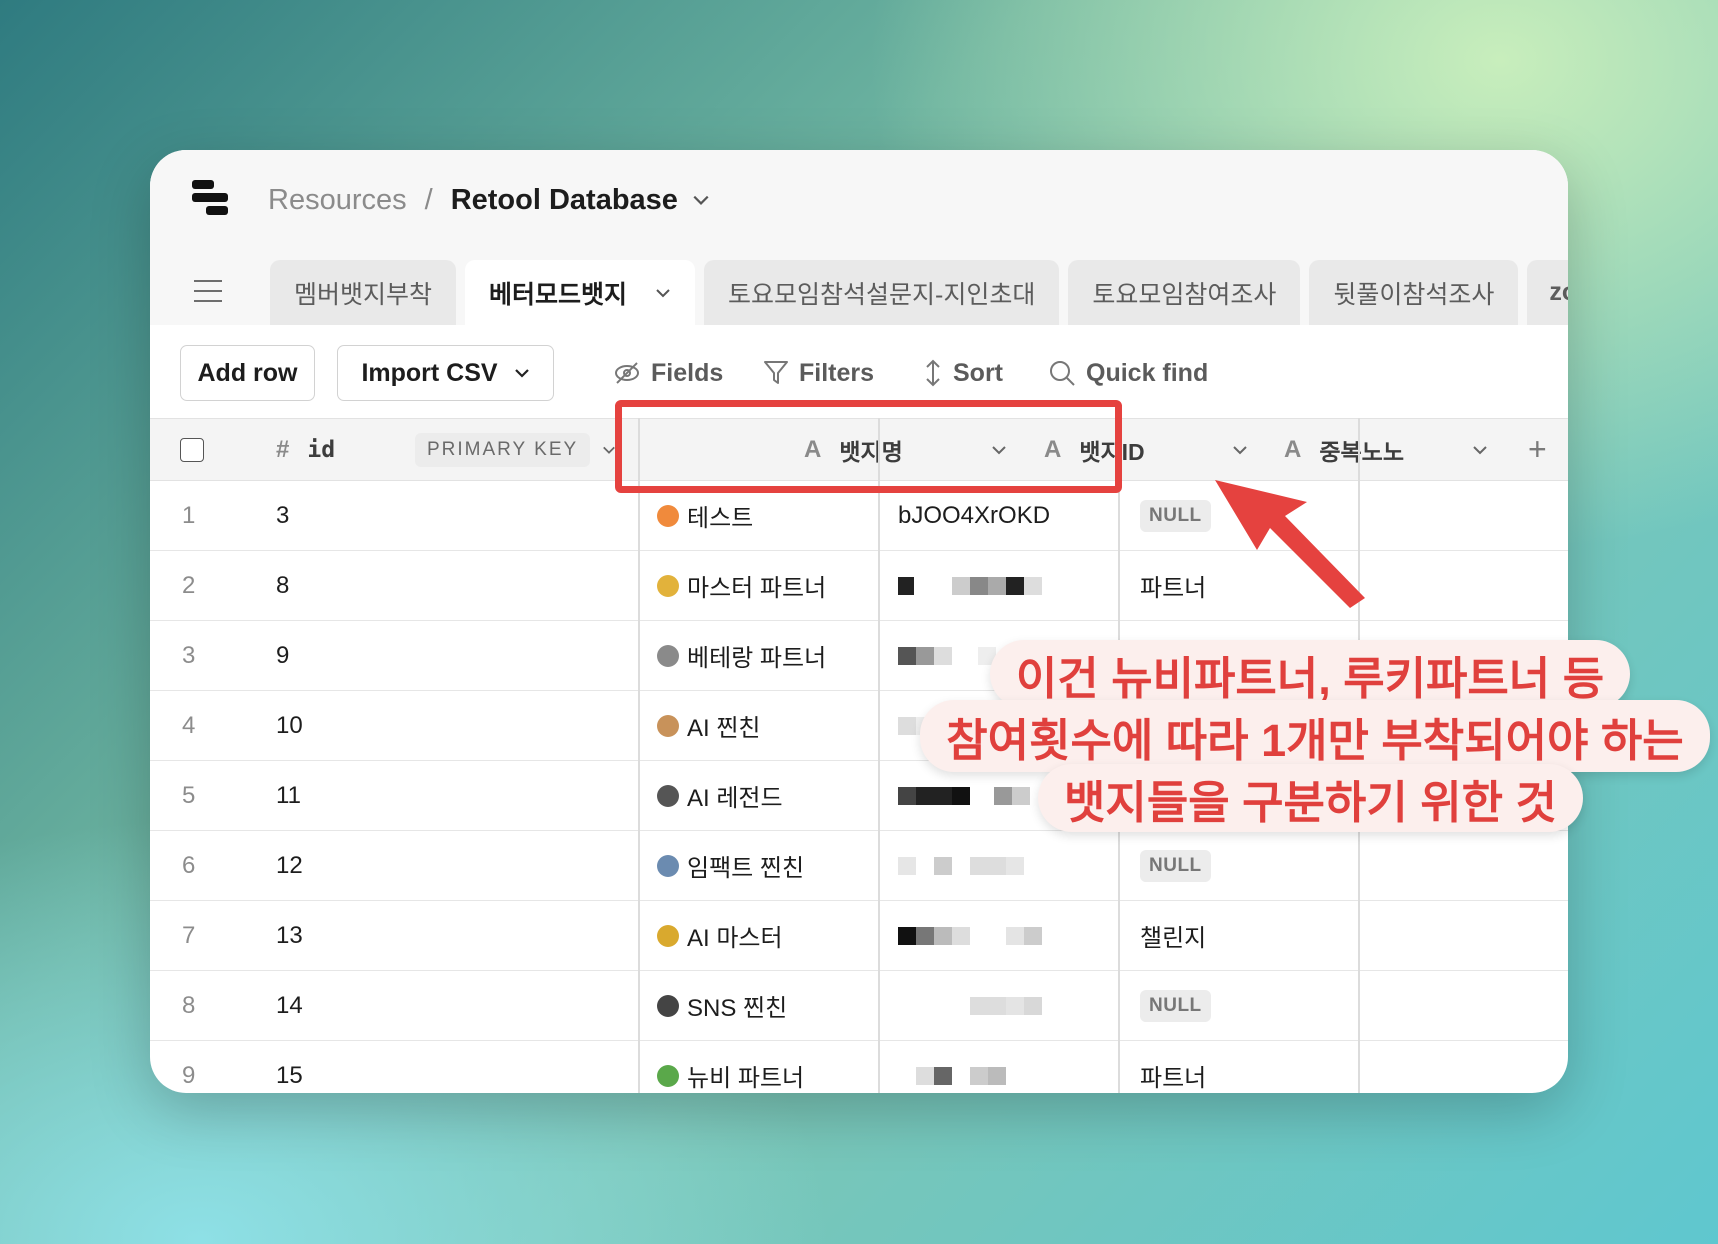 Image resolution: width=1718 pixels, height=1244 pixels. I want to click on cell-badge-name: AI 마스터, so click(720, 935).